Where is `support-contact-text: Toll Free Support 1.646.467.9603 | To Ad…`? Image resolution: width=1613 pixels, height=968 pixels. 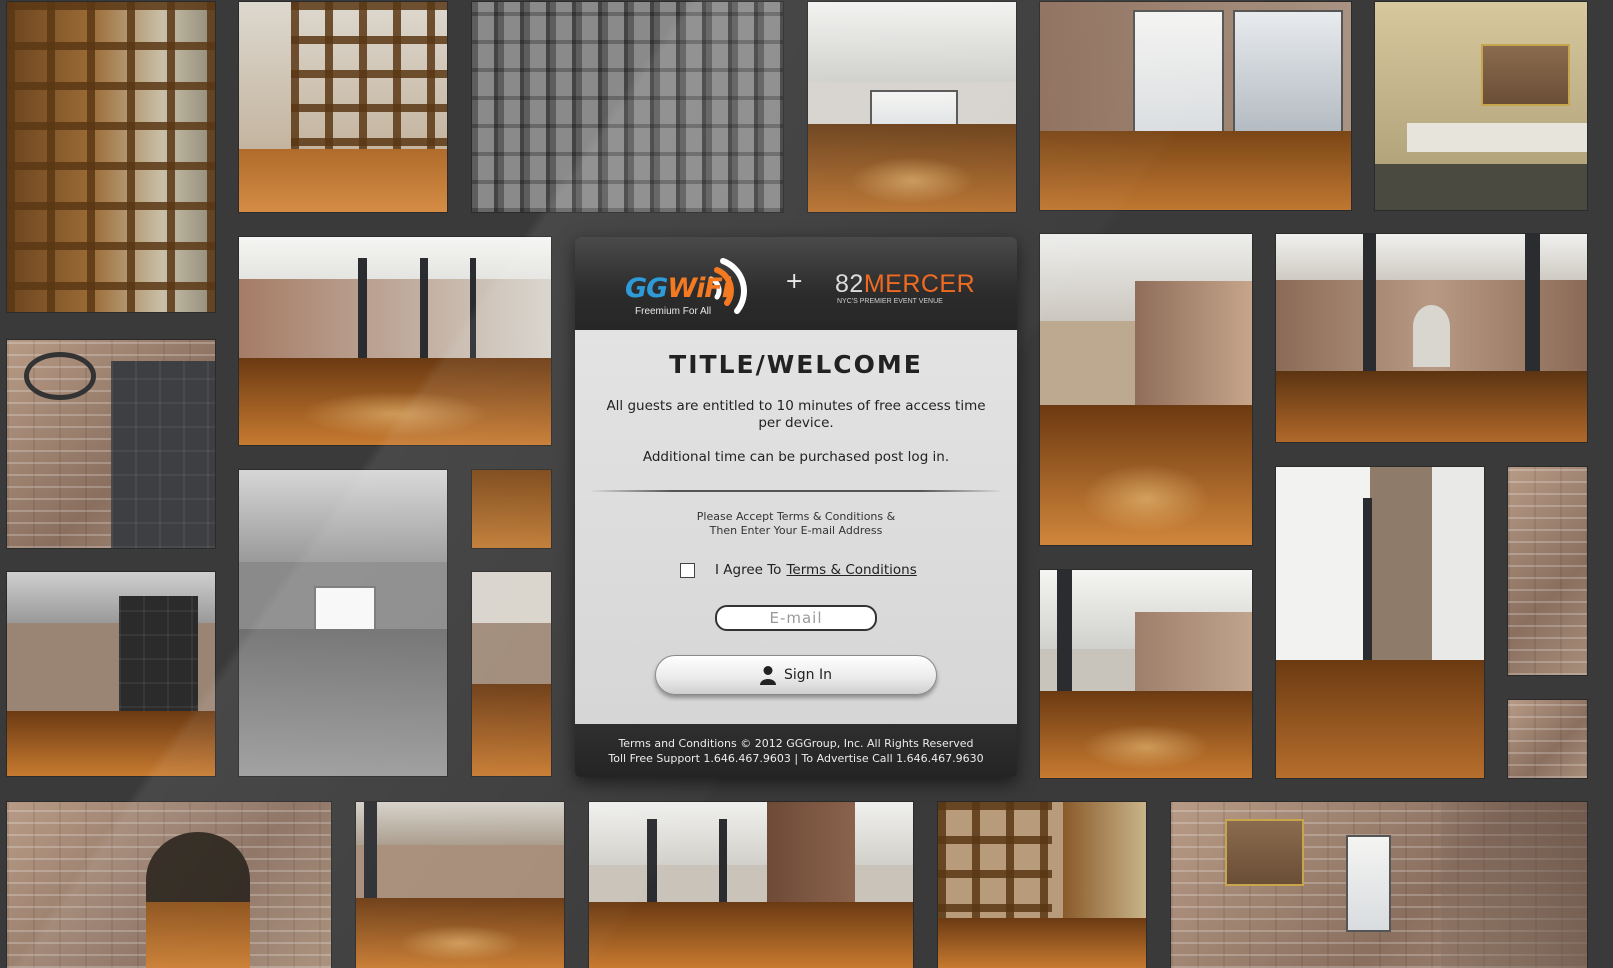 support-contact-text: Toll Free Support 1.646.467.9603 | To Ad… is located at coordinates (796, 758).